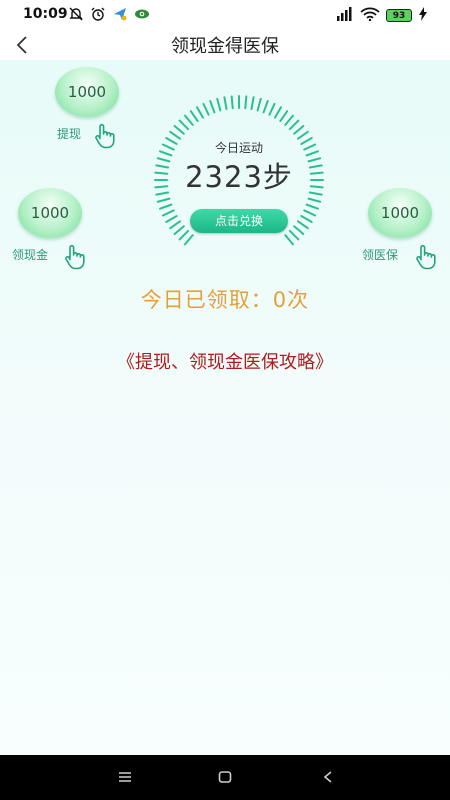 This screenshot has height=800, width=450. Describe the element at coordinates (142, 14) in the screenshot. I see `eye-icon` at that location.